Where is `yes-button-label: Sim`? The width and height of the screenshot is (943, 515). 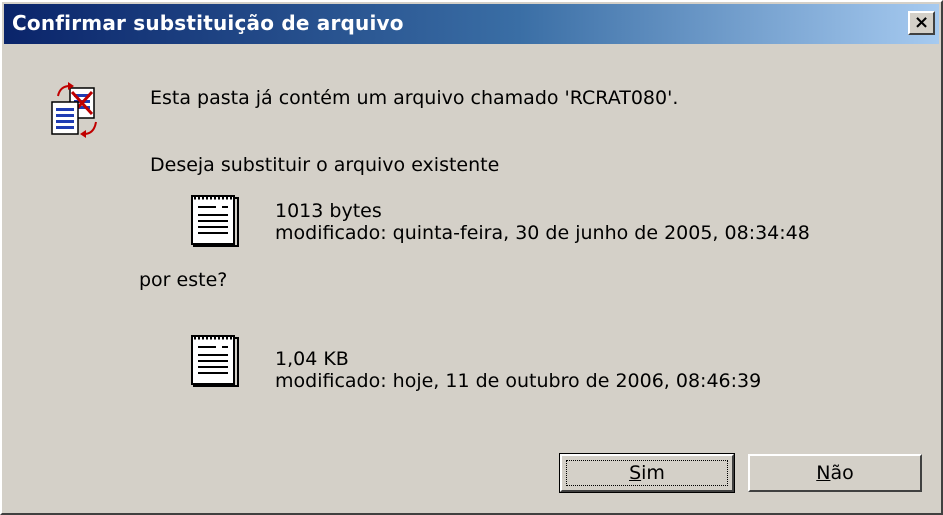 yes-button-label: Sim is located at coordinates (647, 473).